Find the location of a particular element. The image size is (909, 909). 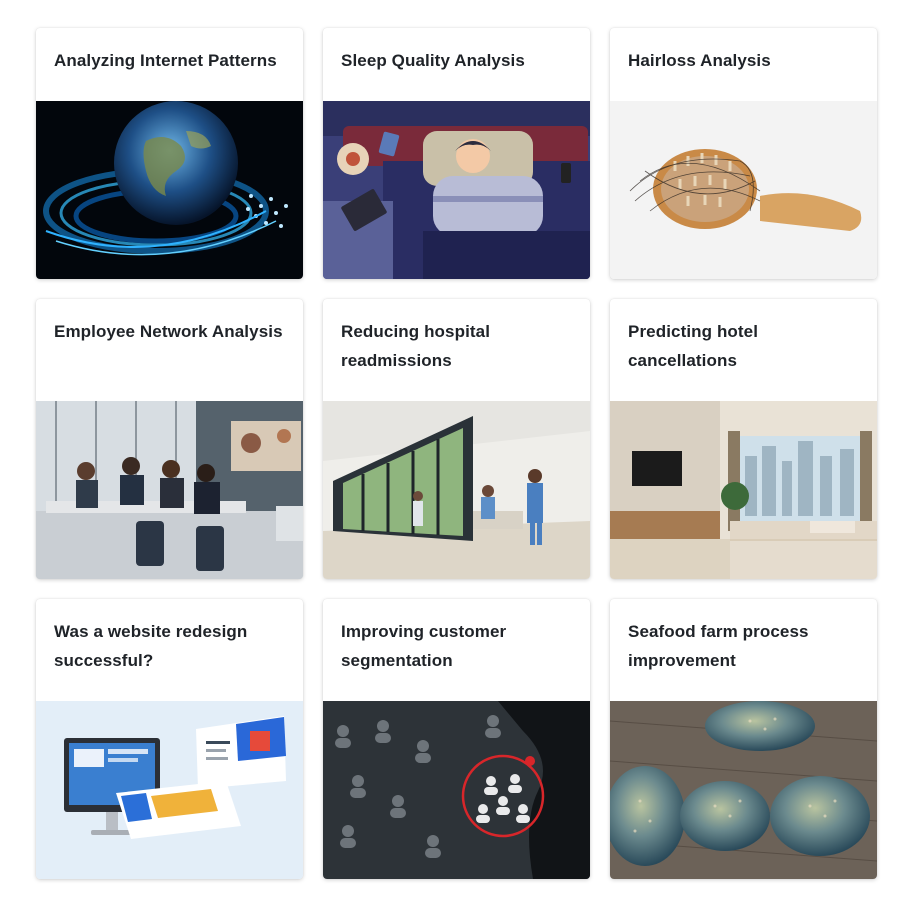

card-employee-network-analysis: Employee Network Analysis is located at coordinates (169, 439).